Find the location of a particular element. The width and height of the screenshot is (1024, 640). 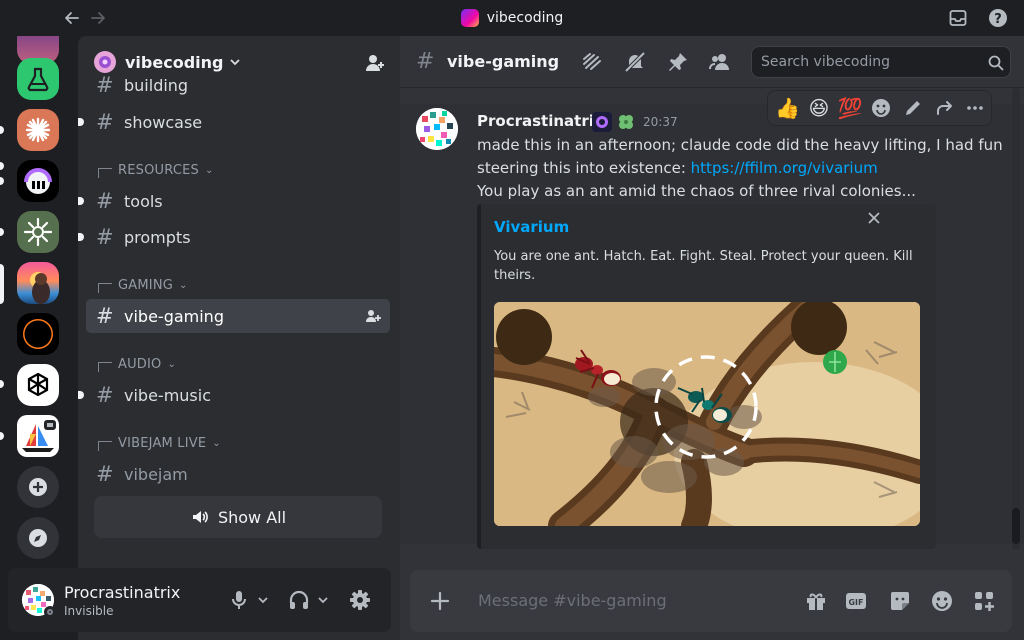

channel-prompts: # prompts is located at coordinates (234, 237).